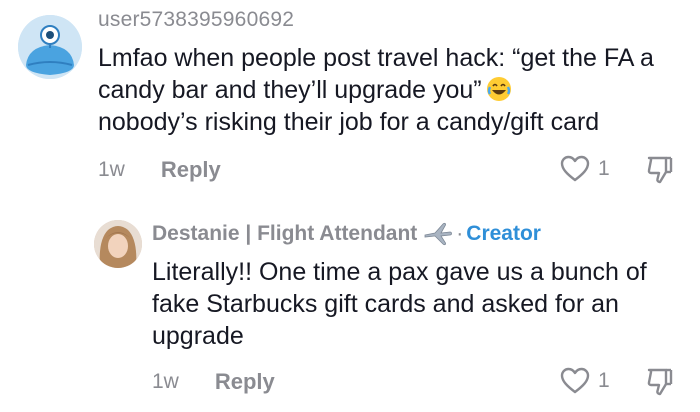 This screenshot has height=412, width=700. I want to click on reply-timestamp: 1w, so click(165, 381).